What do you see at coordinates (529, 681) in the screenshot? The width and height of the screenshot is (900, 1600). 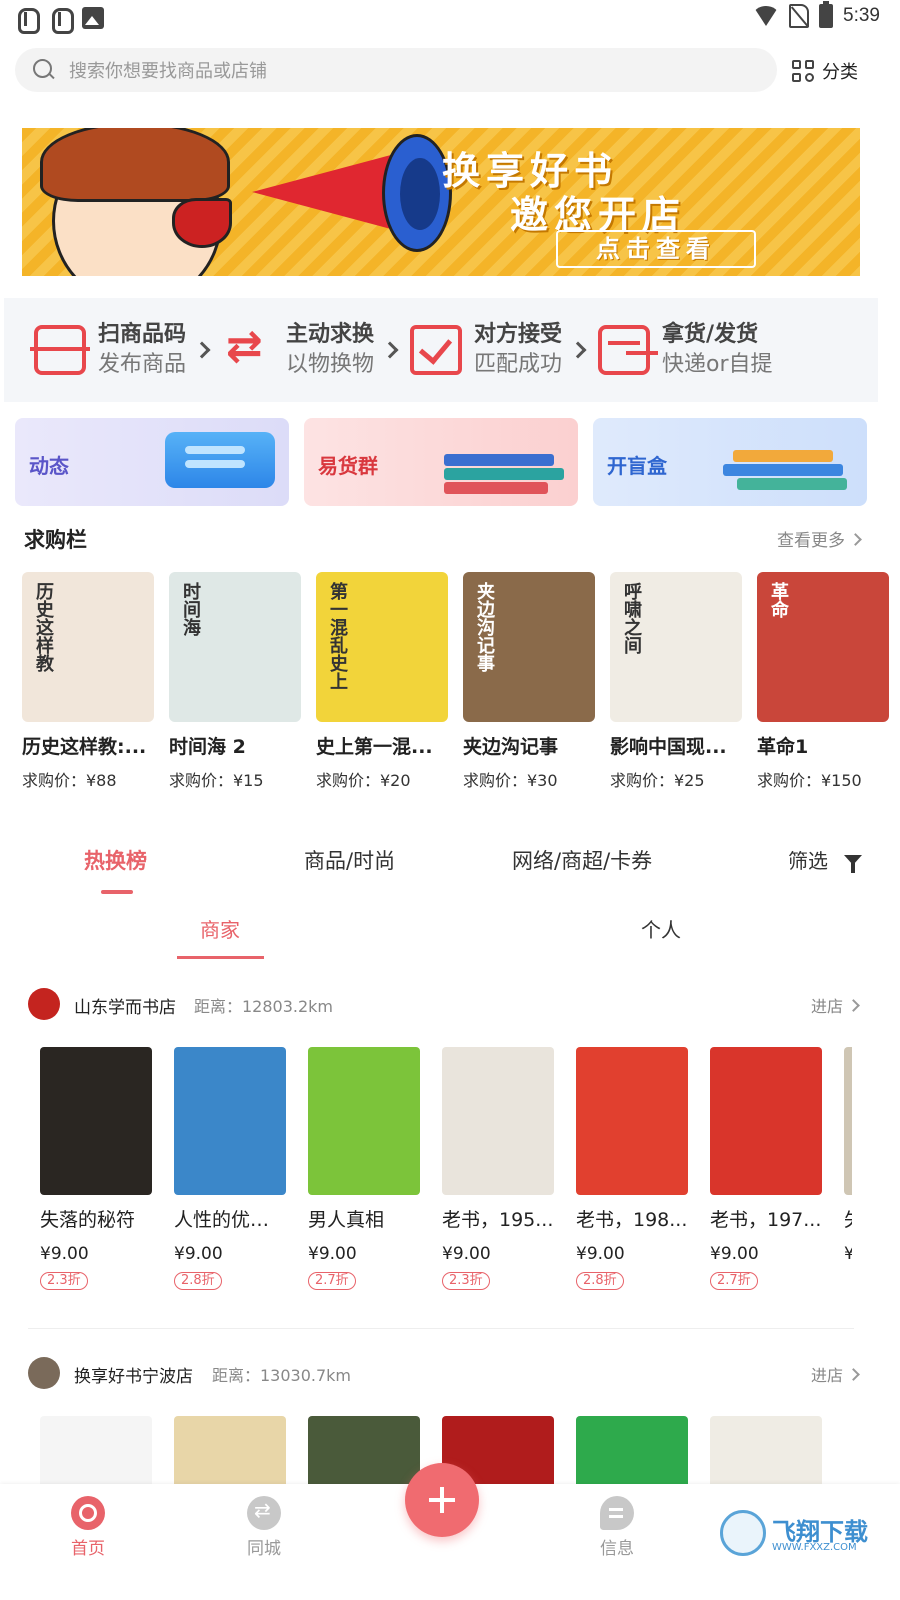 I see `wanted-item: 夹边沟记事 夹边沟记事 求购价：¥30` at bounding box center [529, 681].